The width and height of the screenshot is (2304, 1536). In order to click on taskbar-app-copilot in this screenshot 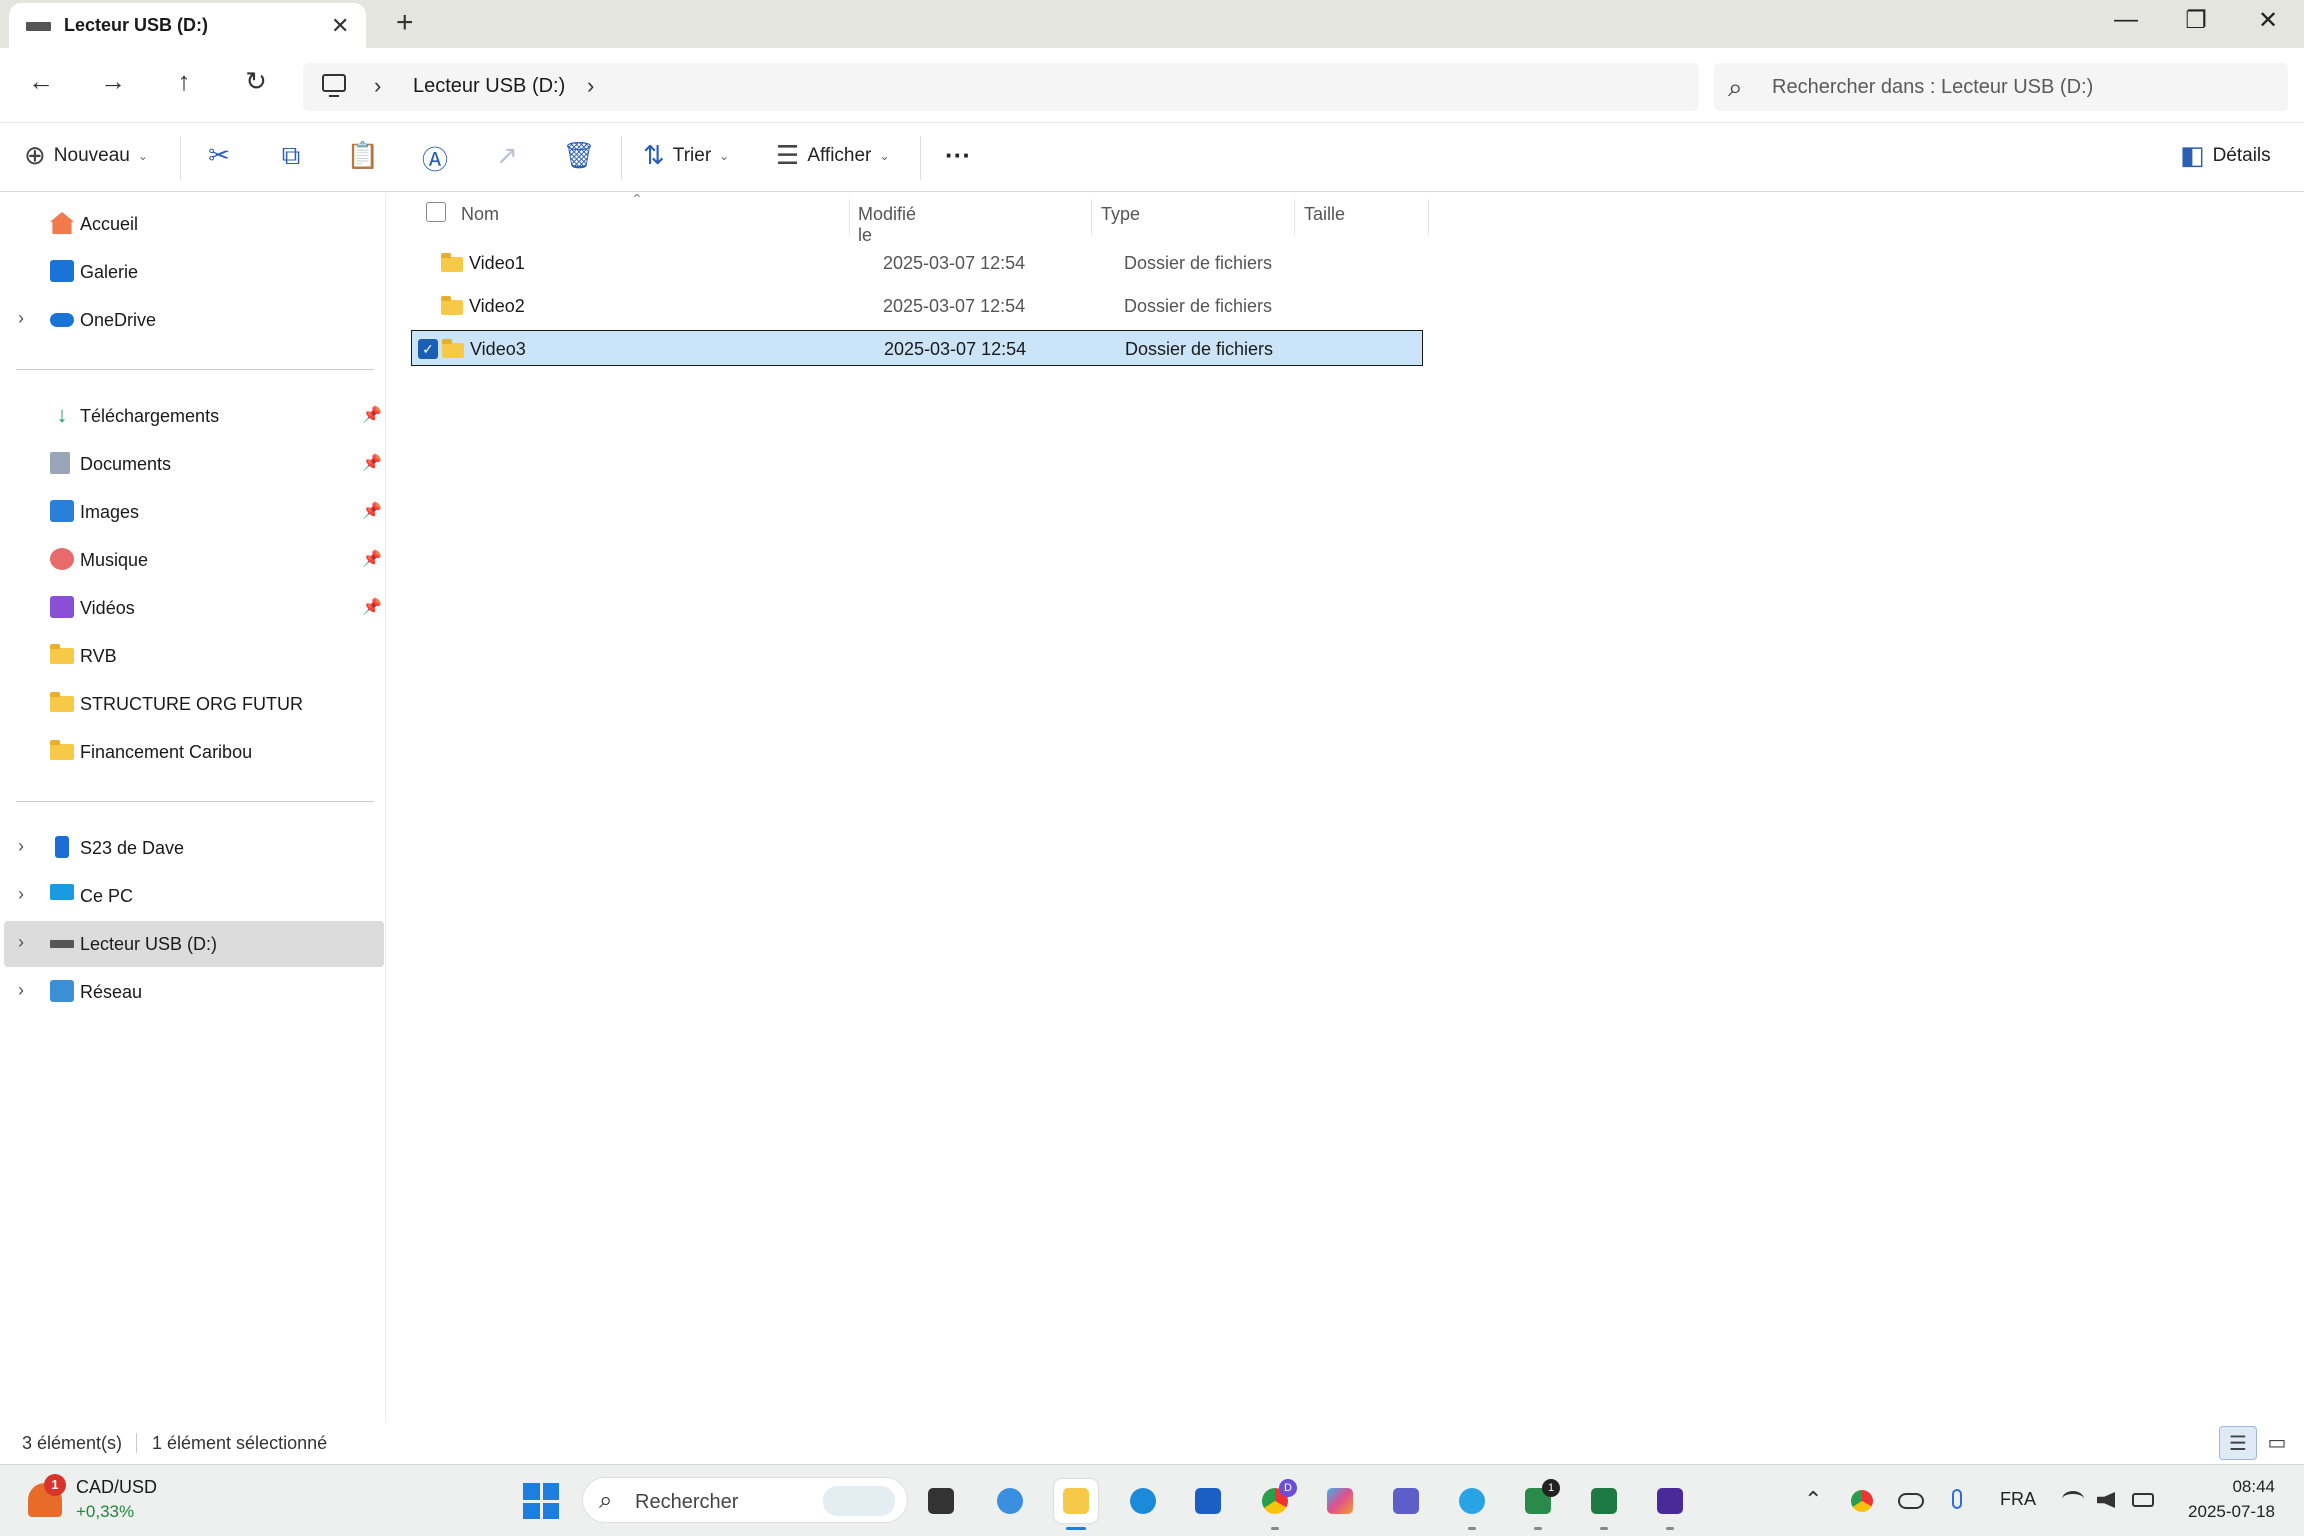, I will do `click(1340, 1501)`.